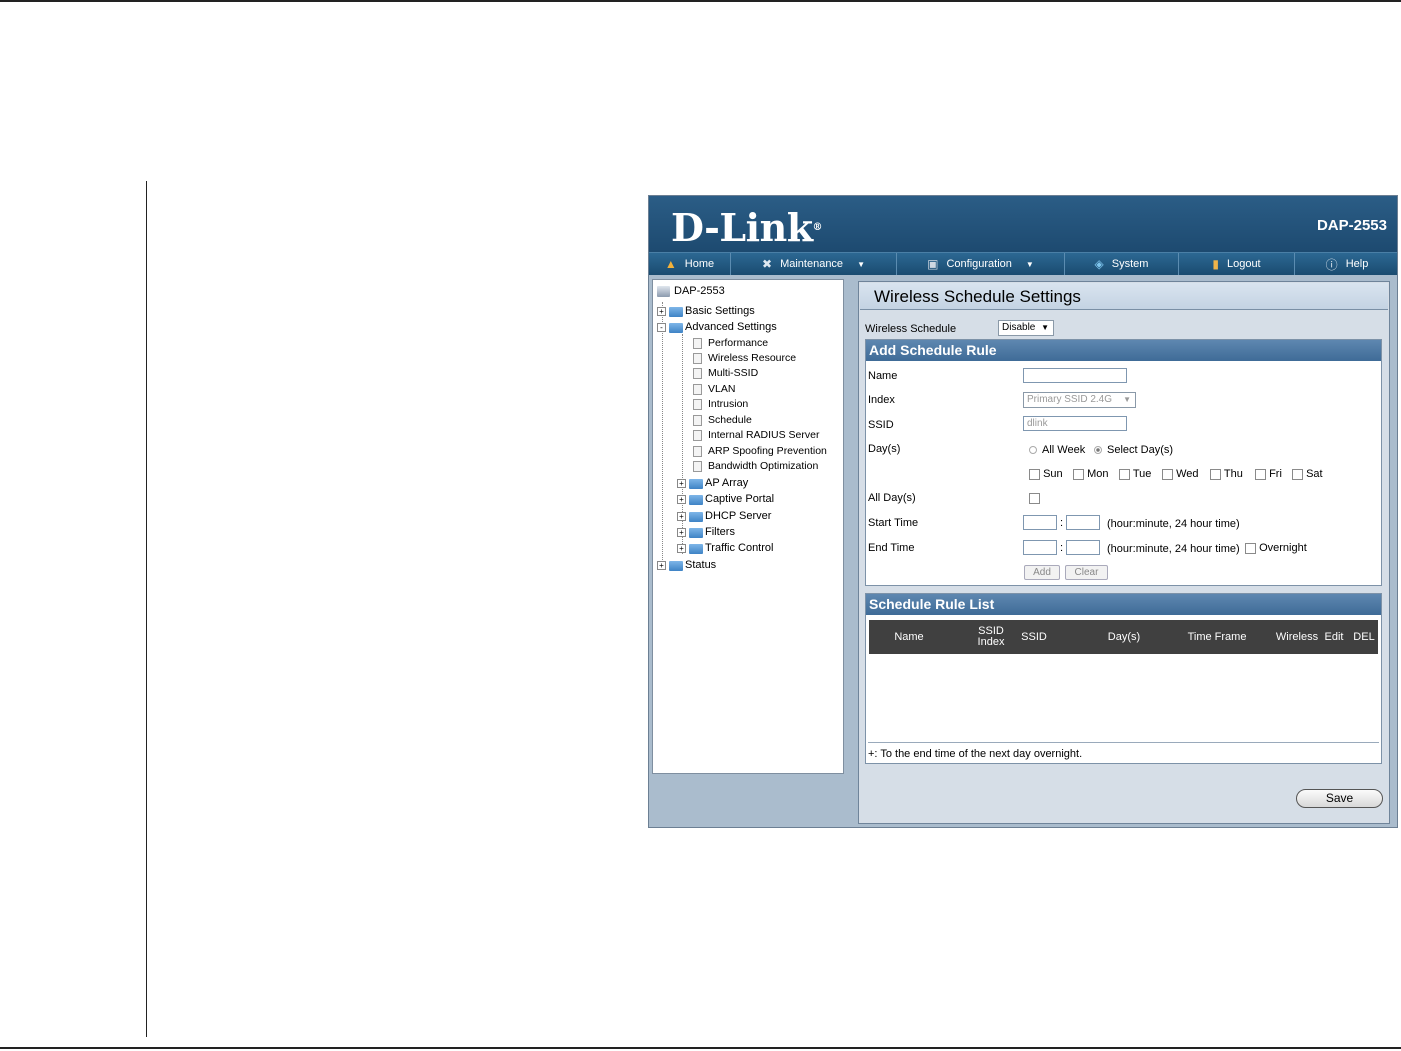 This screenshot has height=1051, width=1401. Describe the element at coordinates (720, 404) in the screenshot. I see `tree-item-intrusion: Intrusion` at that location.